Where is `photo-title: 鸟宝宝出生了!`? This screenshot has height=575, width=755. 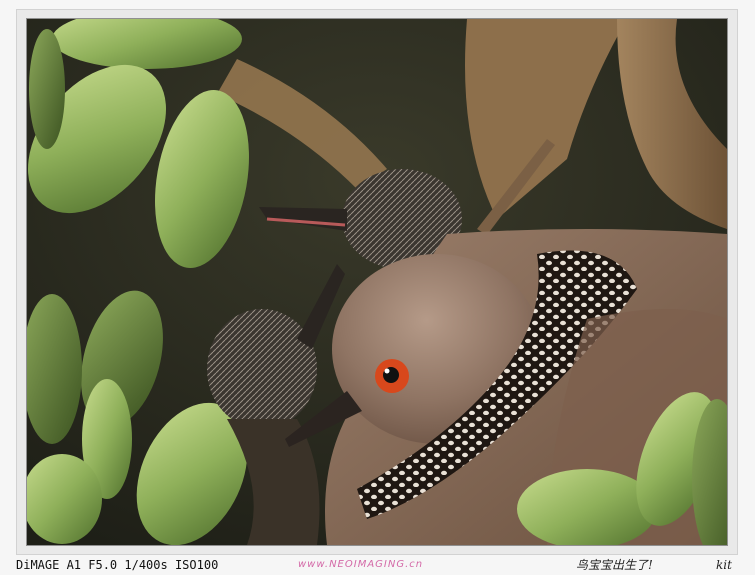 photo-title: 鸟宝宝出生了! is located at coordinates (614, 565).